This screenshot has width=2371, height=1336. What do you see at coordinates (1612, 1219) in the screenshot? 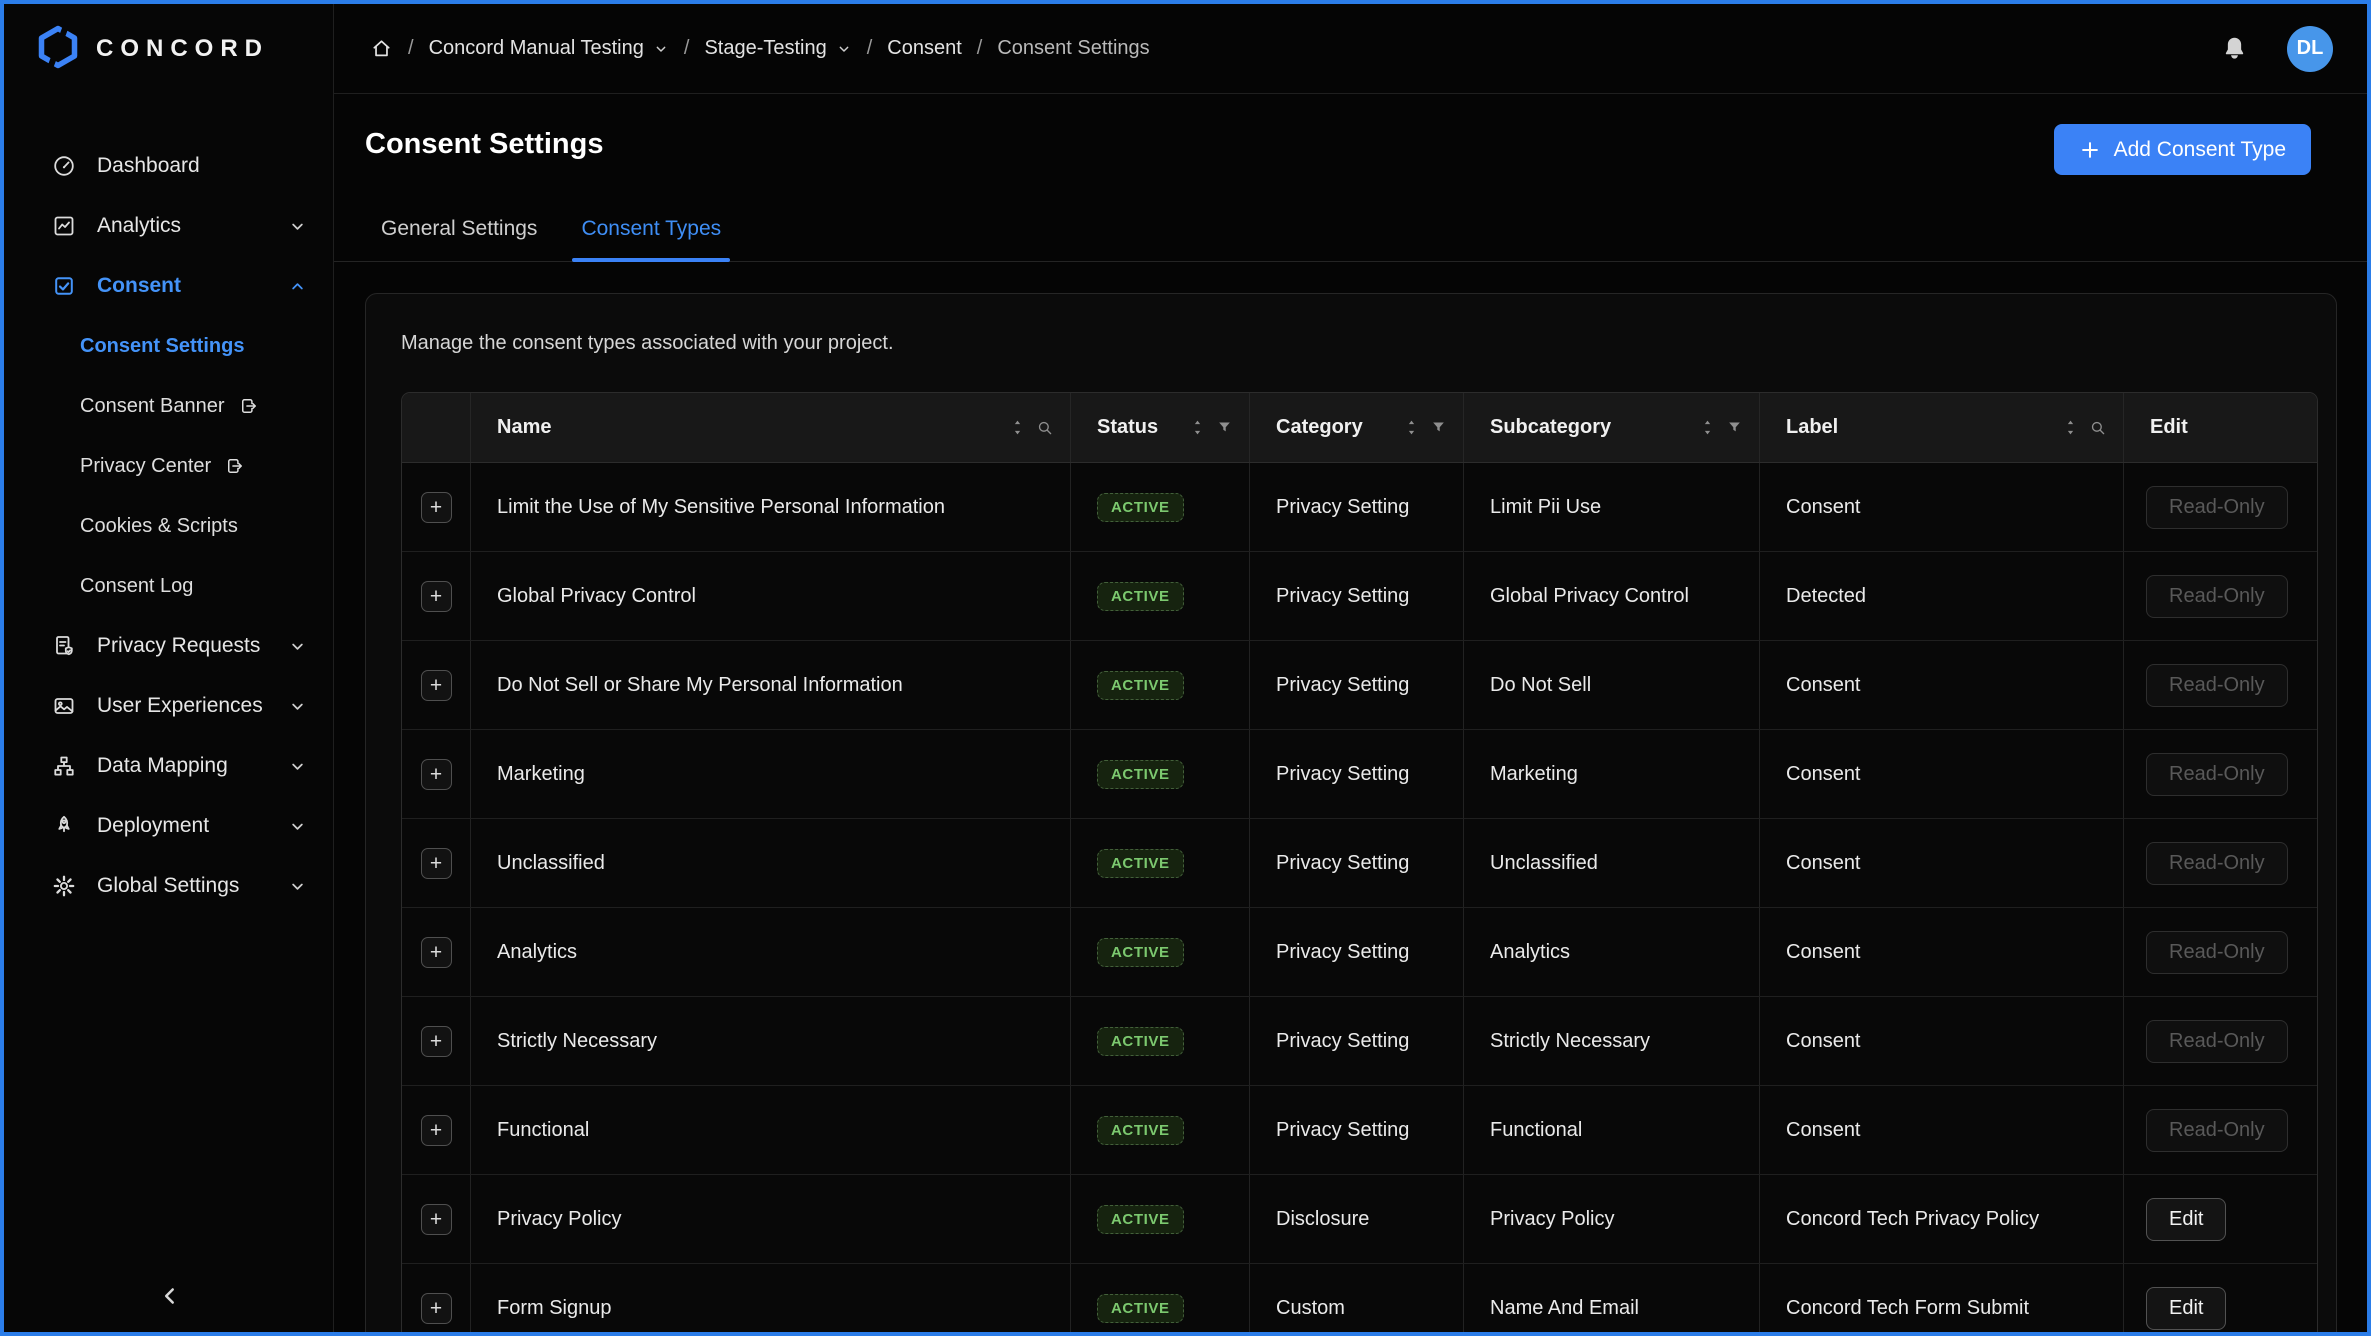
I see `cell-subcategory: Privacy Policy` at bounding box center [1612, 1219].